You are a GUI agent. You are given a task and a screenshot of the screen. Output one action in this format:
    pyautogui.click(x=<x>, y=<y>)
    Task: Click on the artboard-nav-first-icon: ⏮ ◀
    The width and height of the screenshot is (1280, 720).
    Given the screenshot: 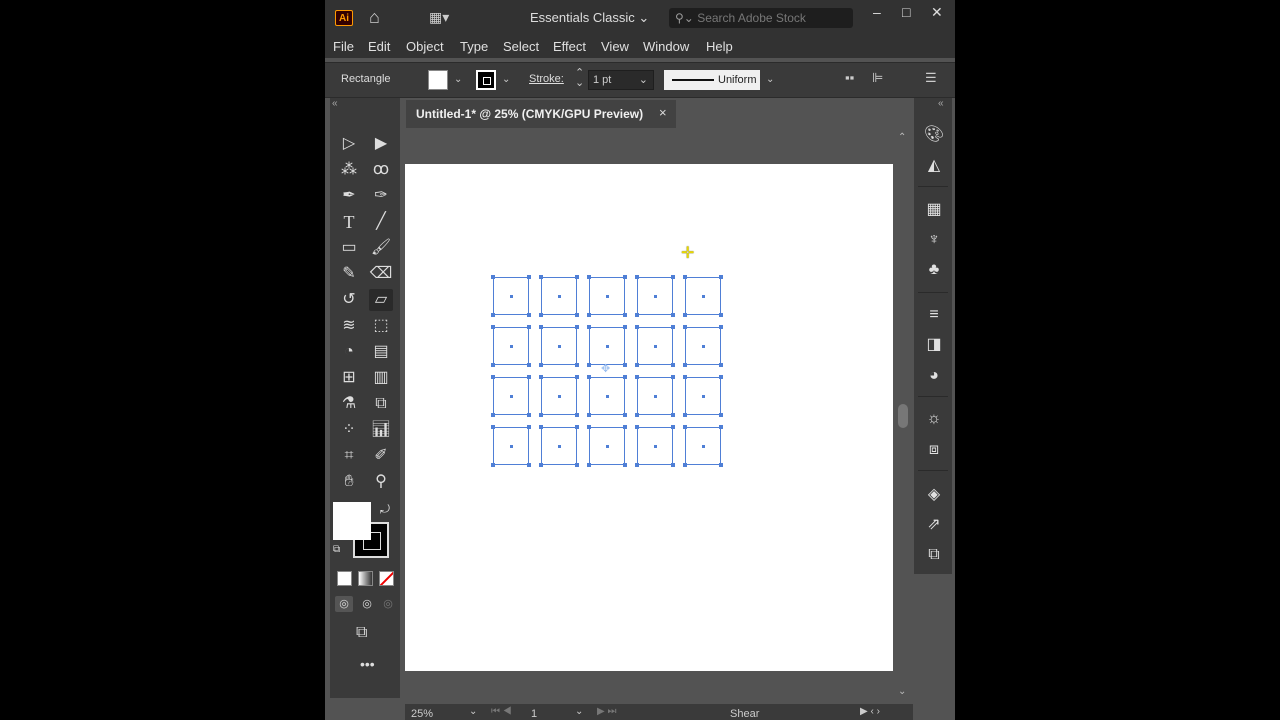 What is the action you would take?
    pyautogui.click(x=501, y=711)
    